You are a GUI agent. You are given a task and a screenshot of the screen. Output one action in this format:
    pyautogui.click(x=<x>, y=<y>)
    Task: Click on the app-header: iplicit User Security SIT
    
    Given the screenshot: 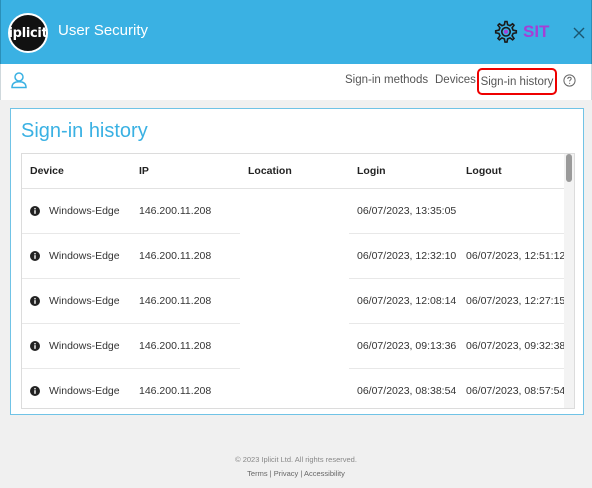 What is the action you would take?
    pyautogui.click(x=296, y=32)
    